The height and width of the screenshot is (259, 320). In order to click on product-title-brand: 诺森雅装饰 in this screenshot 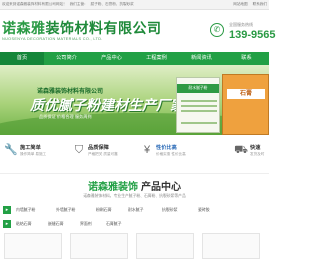, I will do `click(113, 187)`.